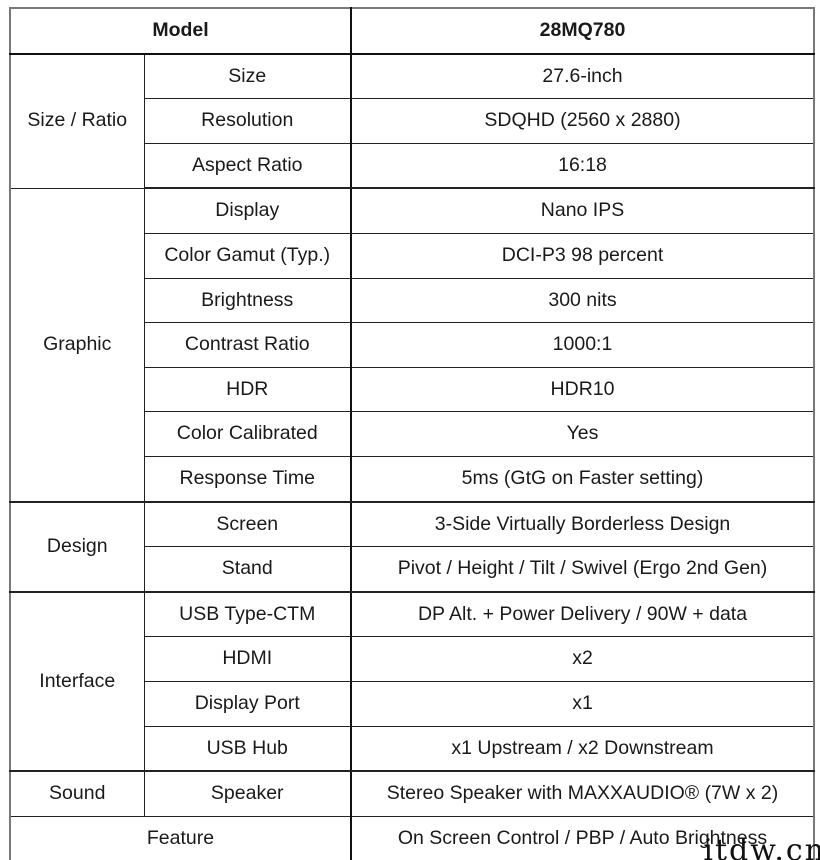  What do you see at coordinates (582, 659) in the screenshot?
I see `spec-value: x2` at bounding box center [582, 659].